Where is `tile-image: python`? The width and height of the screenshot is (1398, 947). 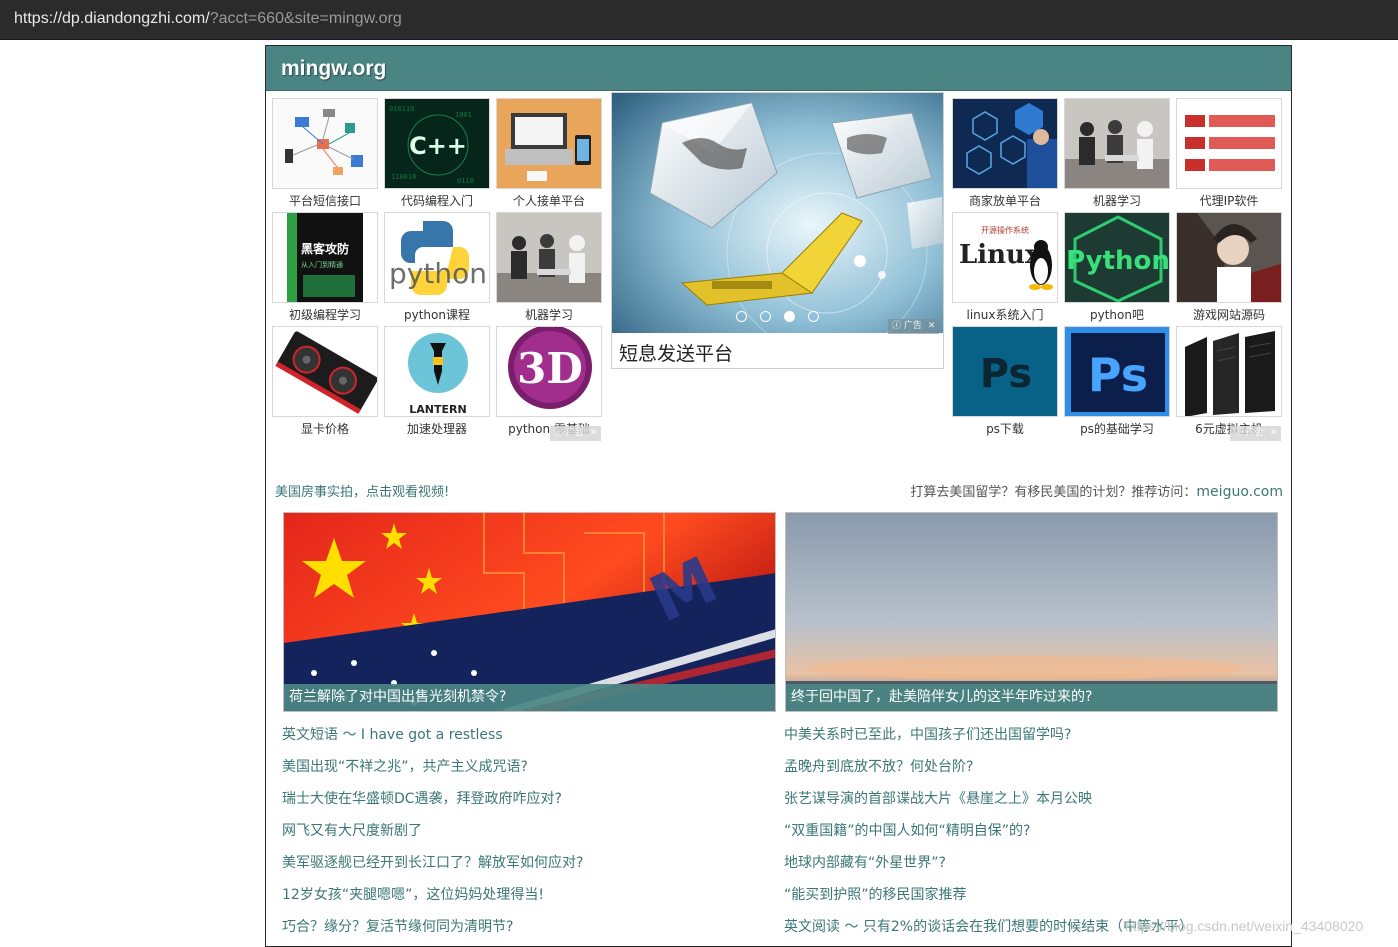
tile-image: python is located at coordinates (437, 257).